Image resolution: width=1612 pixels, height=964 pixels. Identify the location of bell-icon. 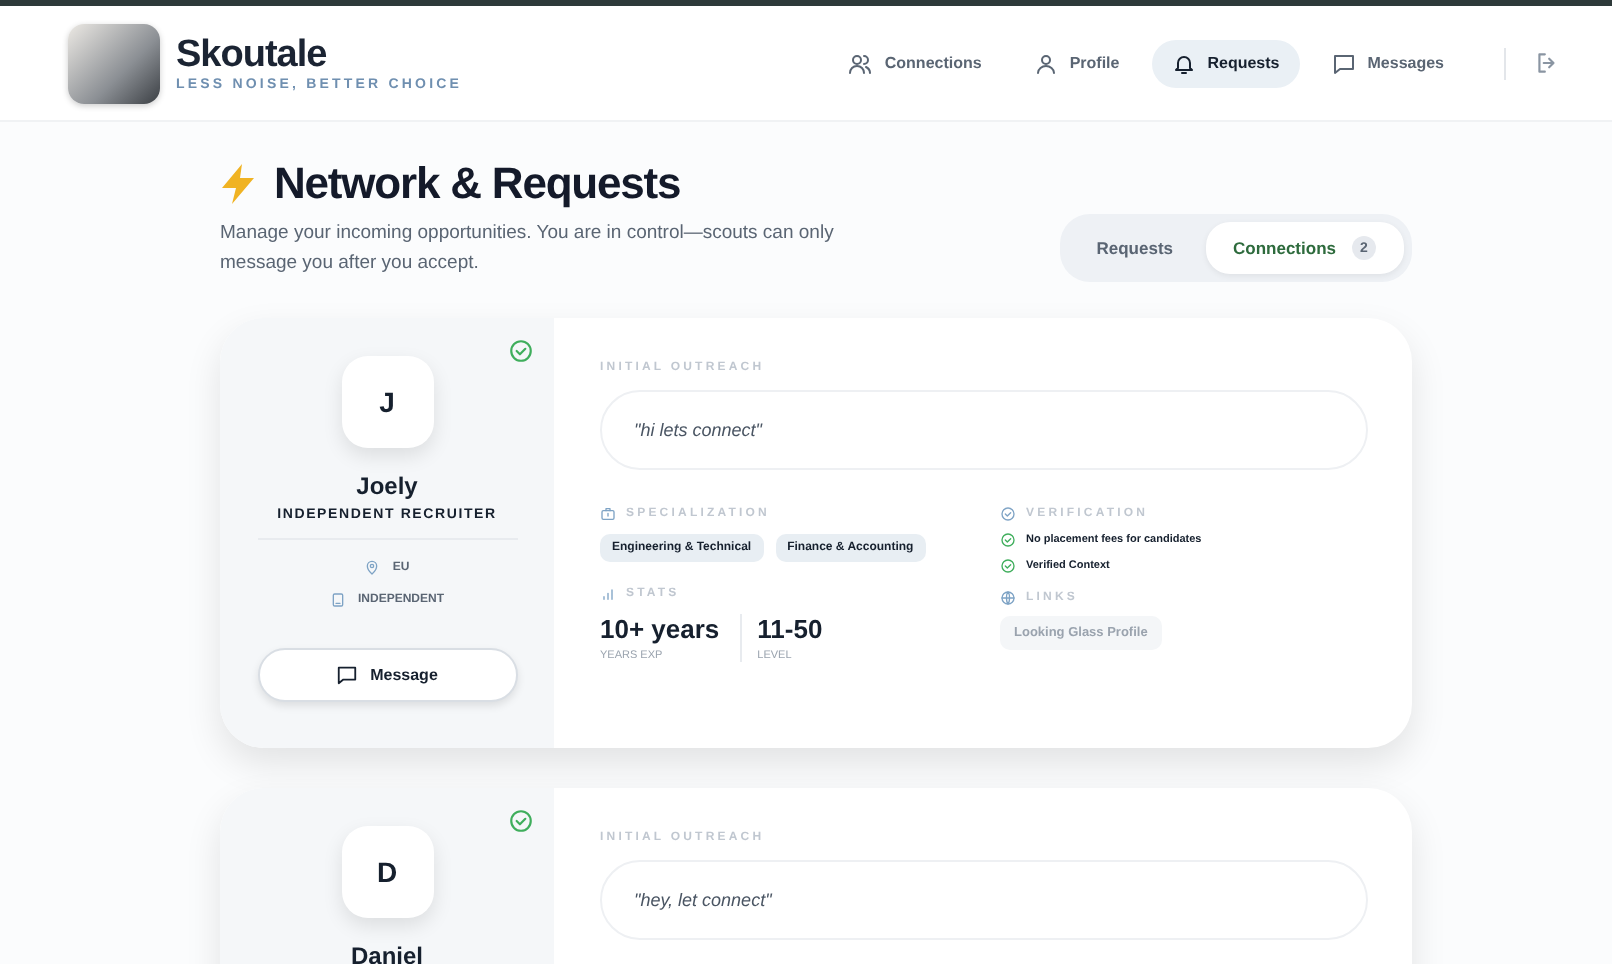
(1183, 63).